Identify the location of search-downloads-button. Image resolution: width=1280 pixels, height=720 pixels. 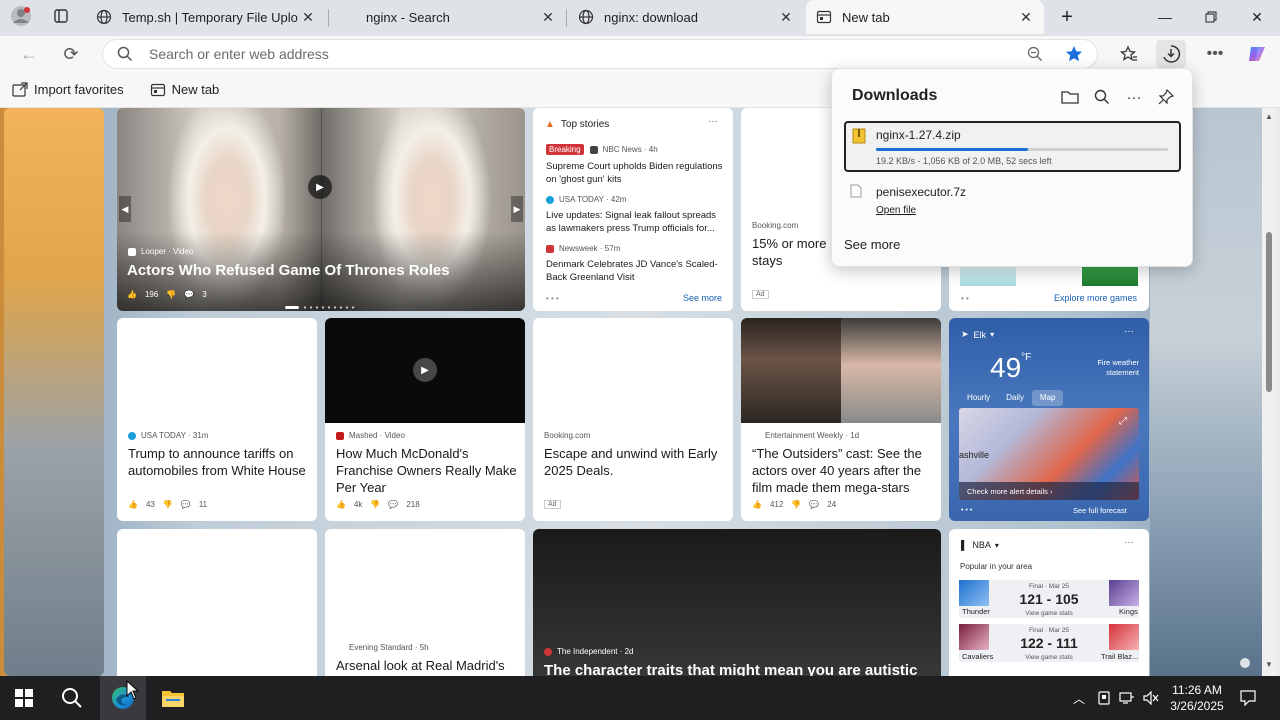
(1102, 97).